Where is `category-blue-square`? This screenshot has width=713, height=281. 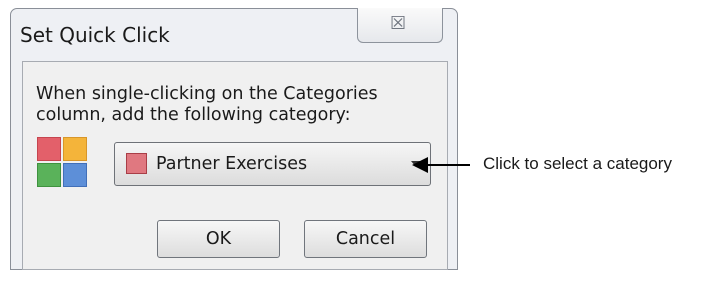
category-blue-square is located at coordinates (75, 175).